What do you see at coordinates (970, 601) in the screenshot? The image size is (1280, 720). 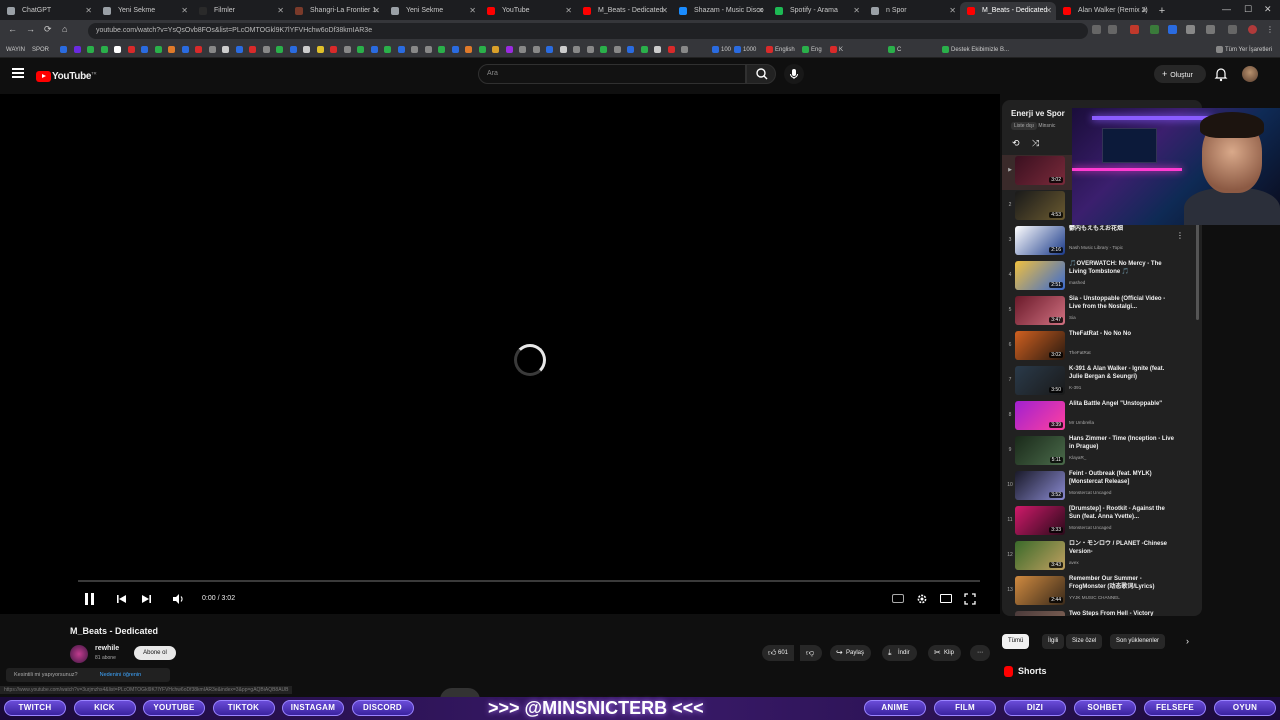 I see `fullscreen-button` at bounding box center [970, 601].